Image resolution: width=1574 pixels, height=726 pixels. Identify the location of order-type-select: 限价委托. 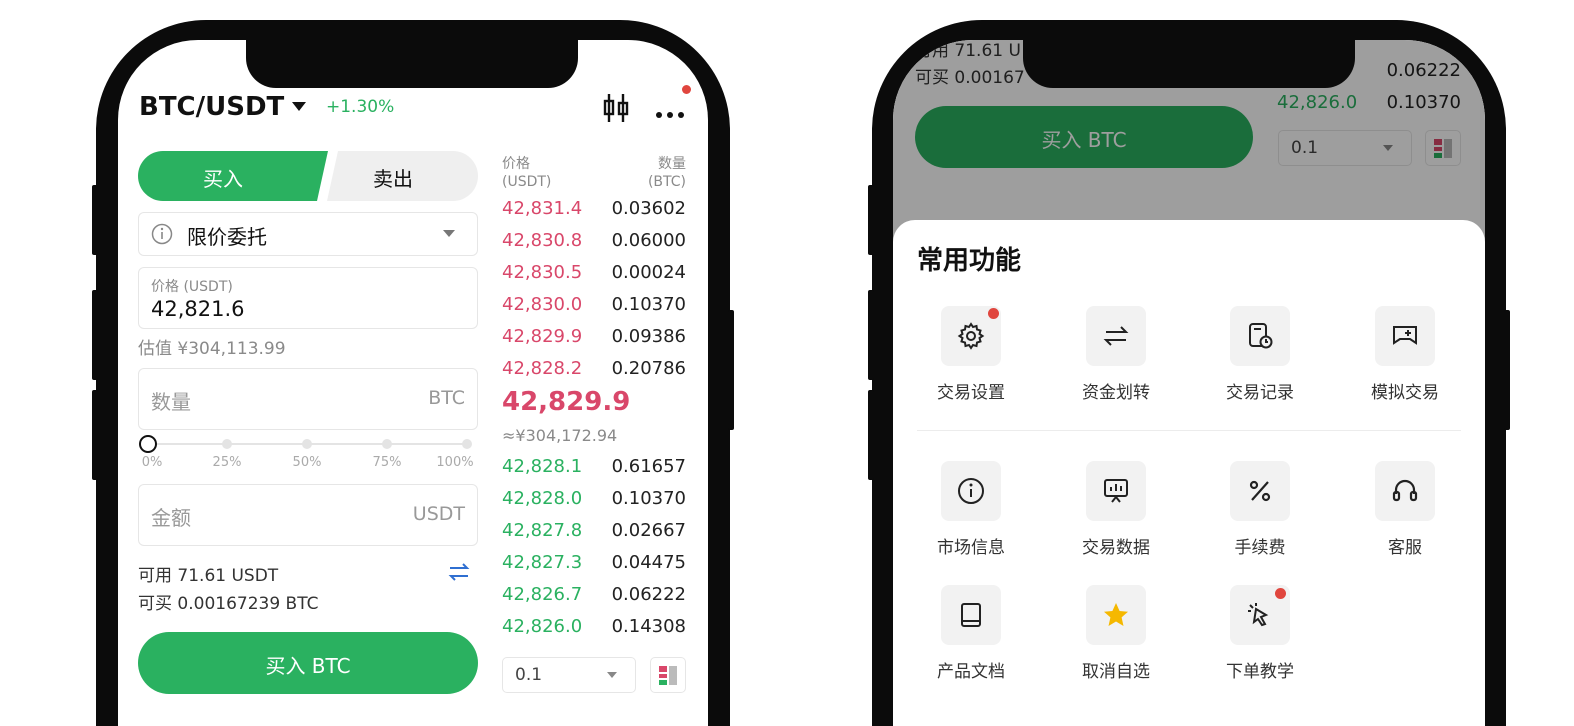
(308, 234).